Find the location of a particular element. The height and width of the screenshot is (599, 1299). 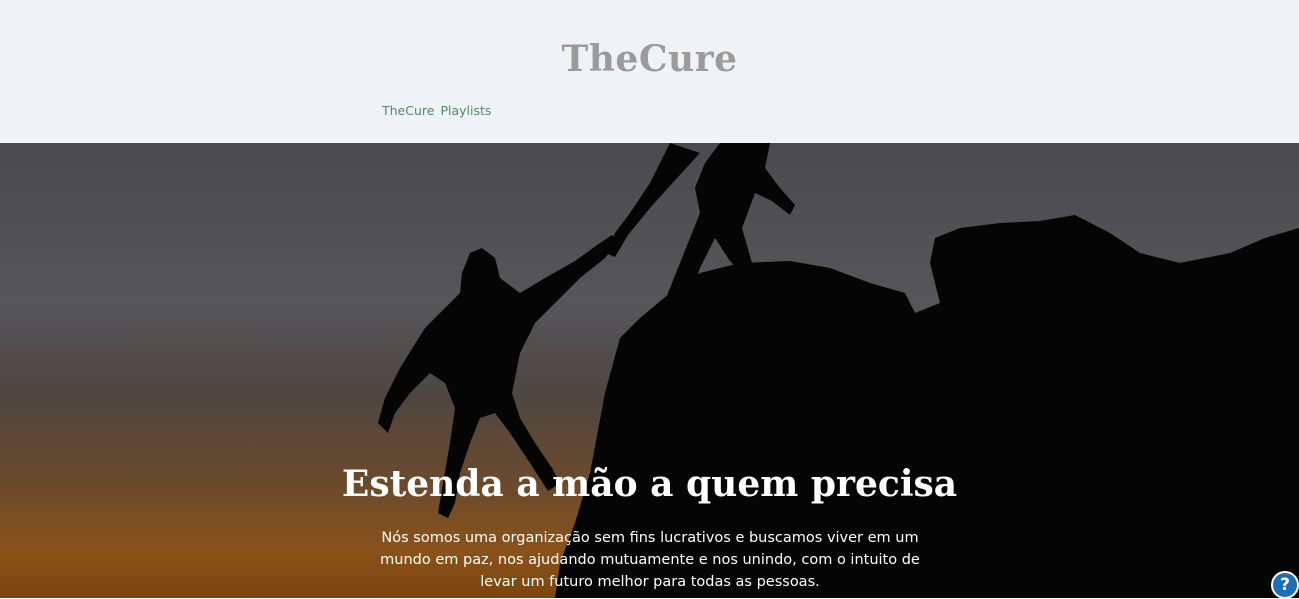

main-nav: TheCure Playlists is located at coordinates (436, 110).